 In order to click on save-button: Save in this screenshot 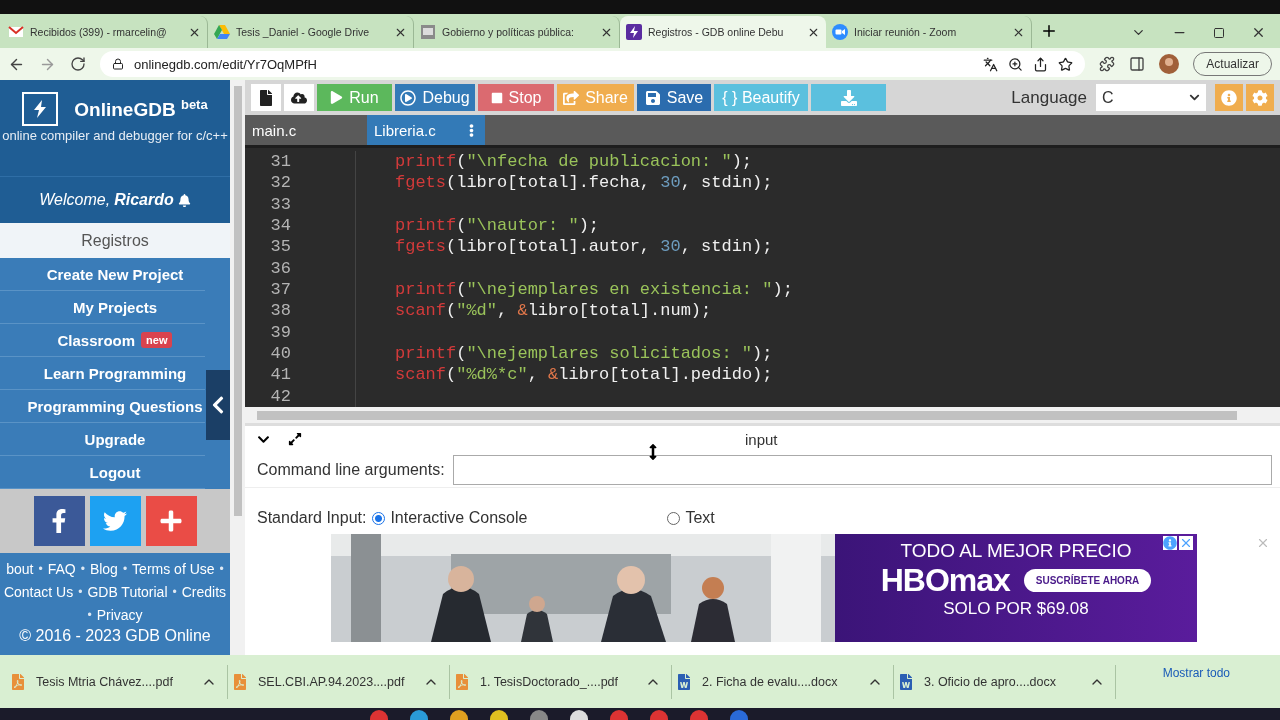, I will do `click(674, 97)`.